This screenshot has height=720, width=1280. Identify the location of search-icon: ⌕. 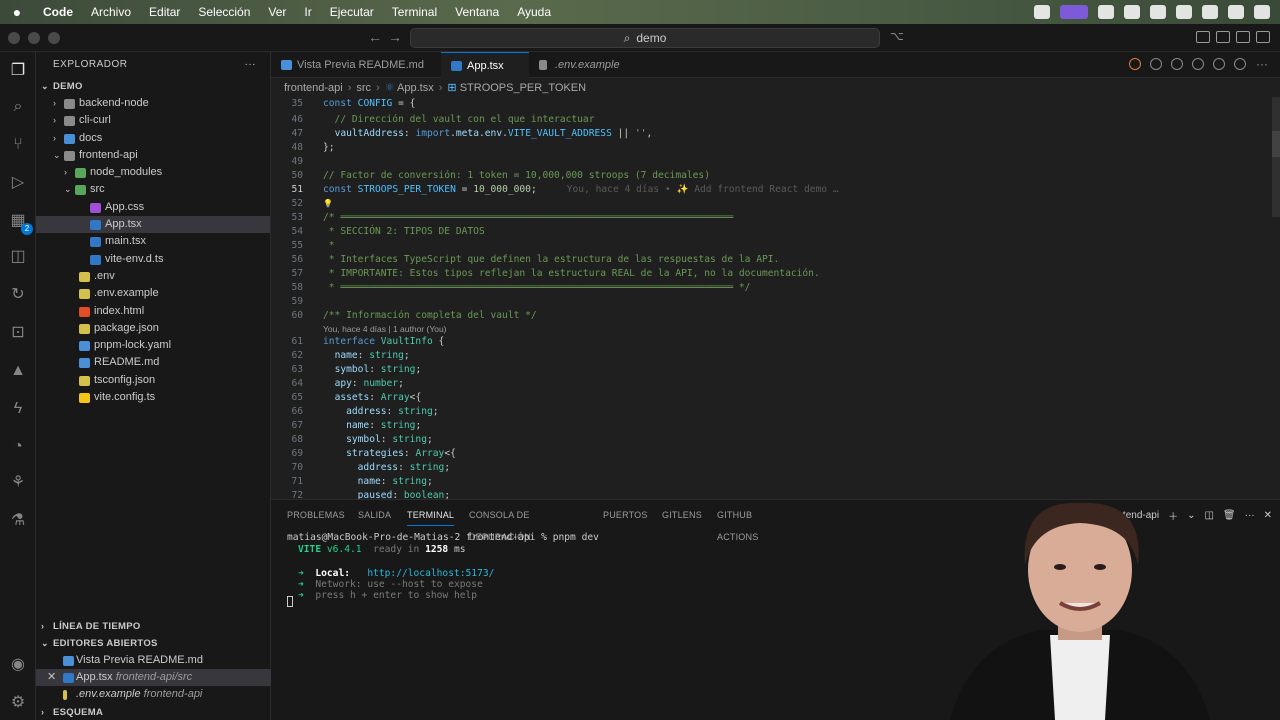
(18, 107).